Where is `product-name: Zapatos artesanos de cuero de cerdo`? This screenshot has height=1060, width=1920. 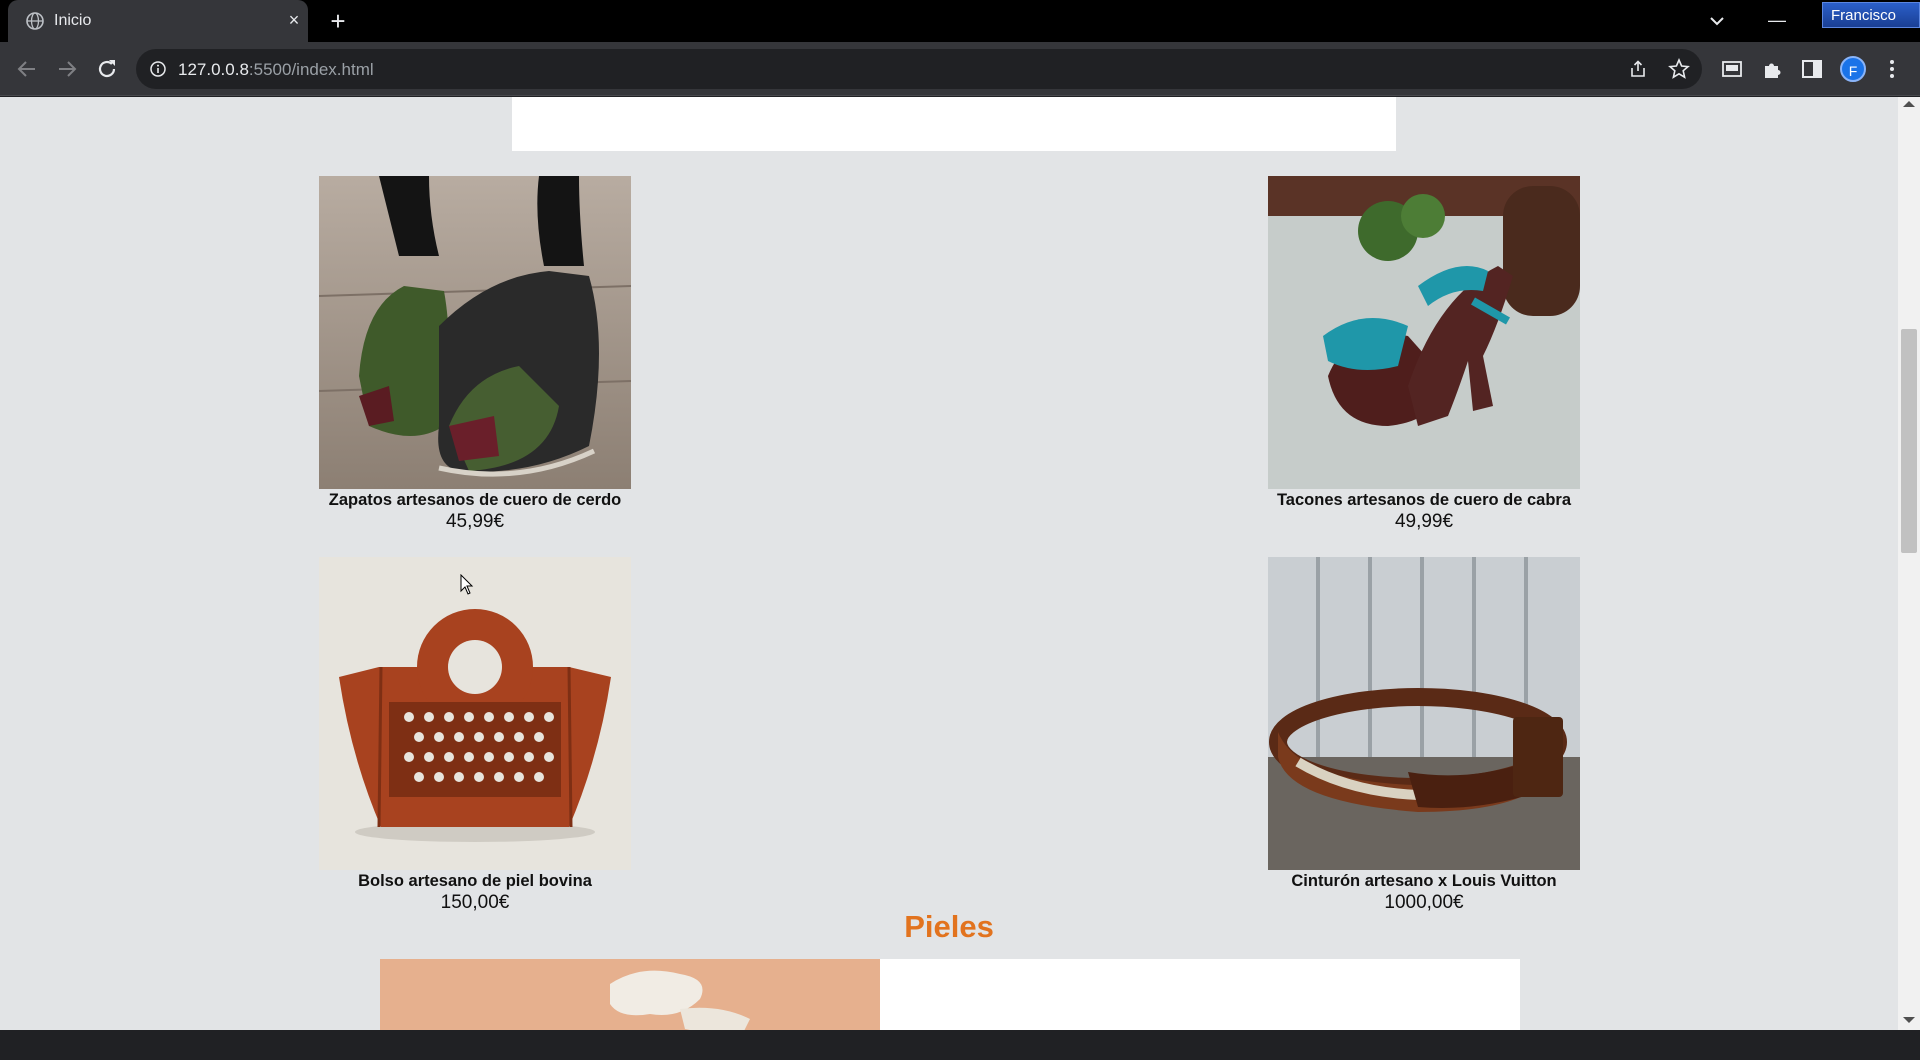
product-name: Zapatos artesanos de cuero de cerdo is located at coordinates (475, 500).